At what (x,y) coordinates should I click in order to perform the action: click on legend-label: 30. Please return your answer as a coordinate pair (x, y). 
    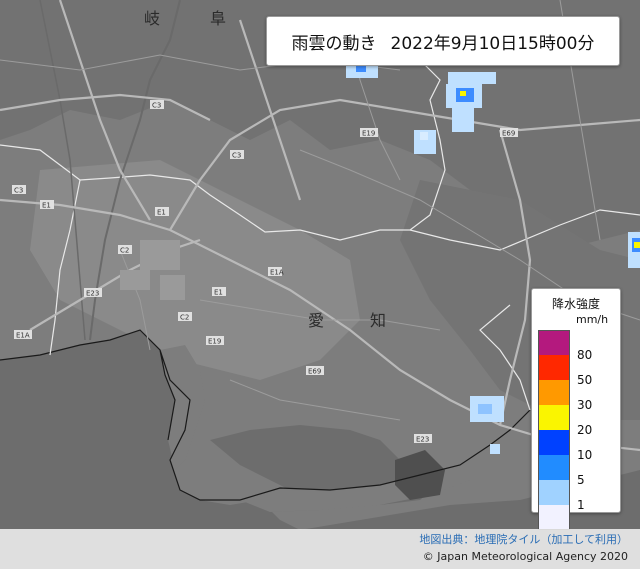
    Looking at the image, I should click on (585, 405).